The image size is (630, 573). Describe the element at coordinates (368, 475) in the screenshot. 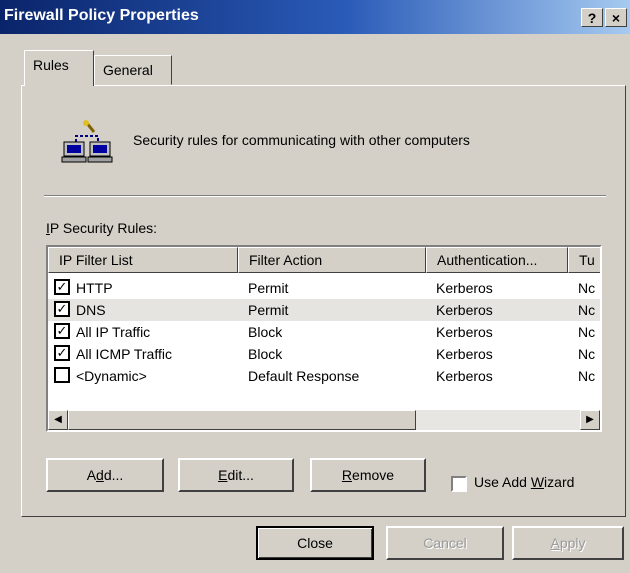

I see `remove-button: Remove` at that location.